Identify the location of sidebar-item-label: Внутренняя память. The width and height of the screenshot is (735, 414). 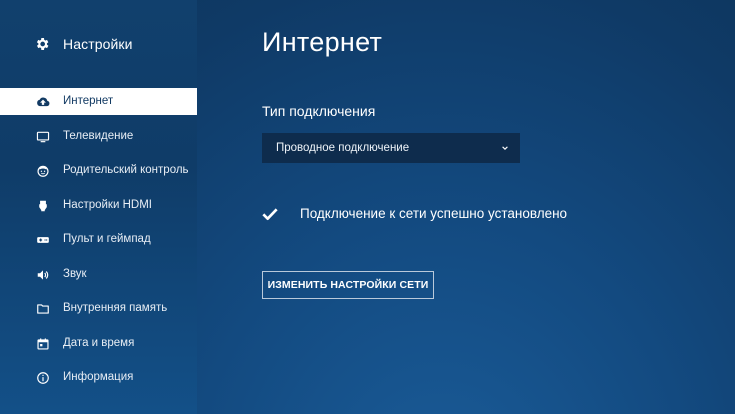
(115, 308).